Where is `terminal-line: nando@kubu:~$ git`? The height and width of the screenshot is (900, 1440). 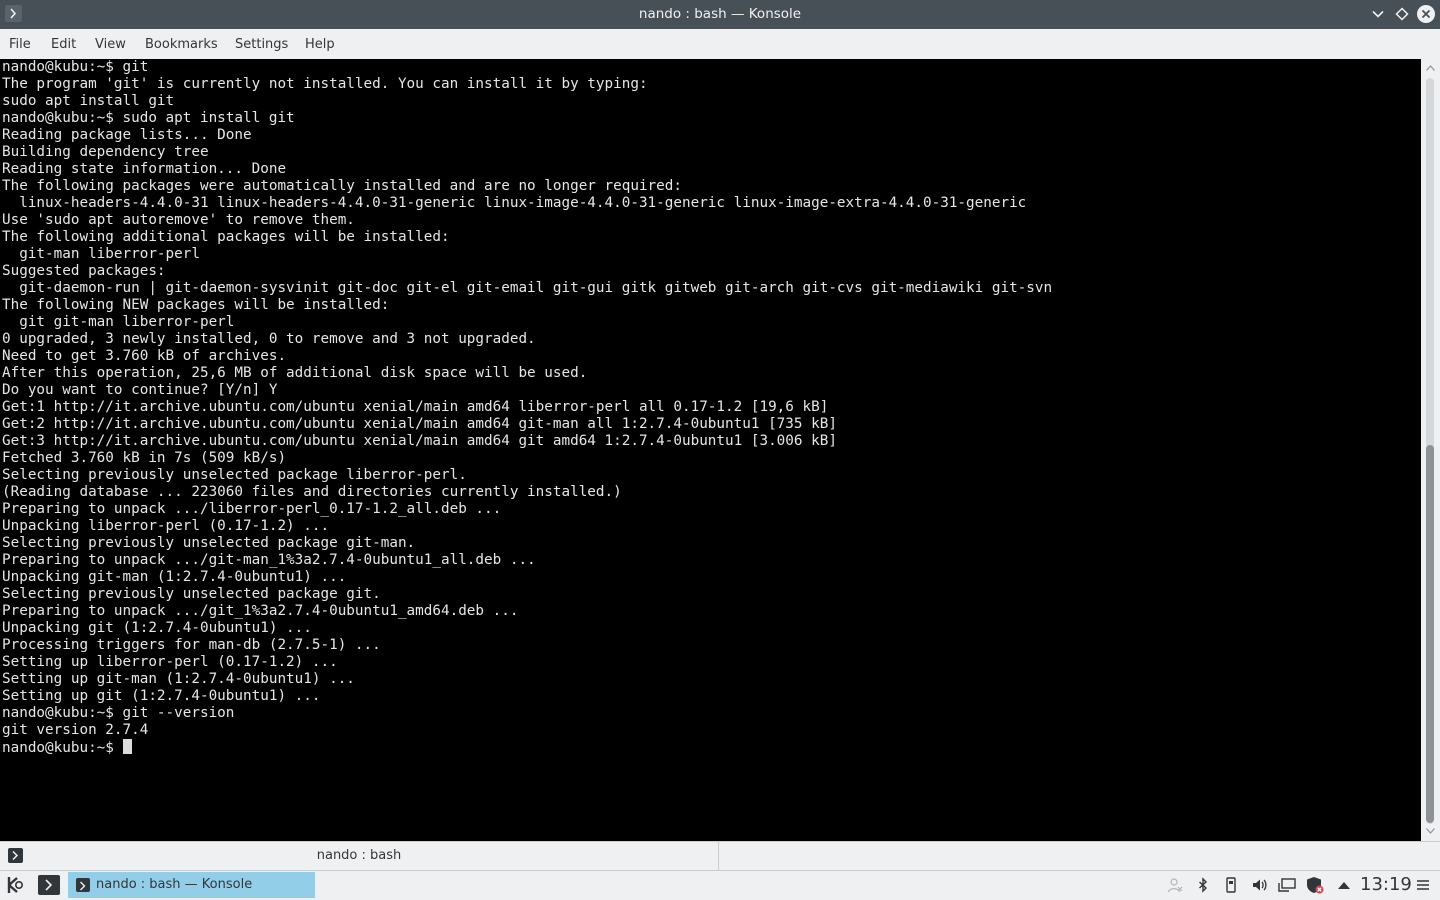 terminal-line: nando@kubu:~$ git is located at coordinates (75, 67).